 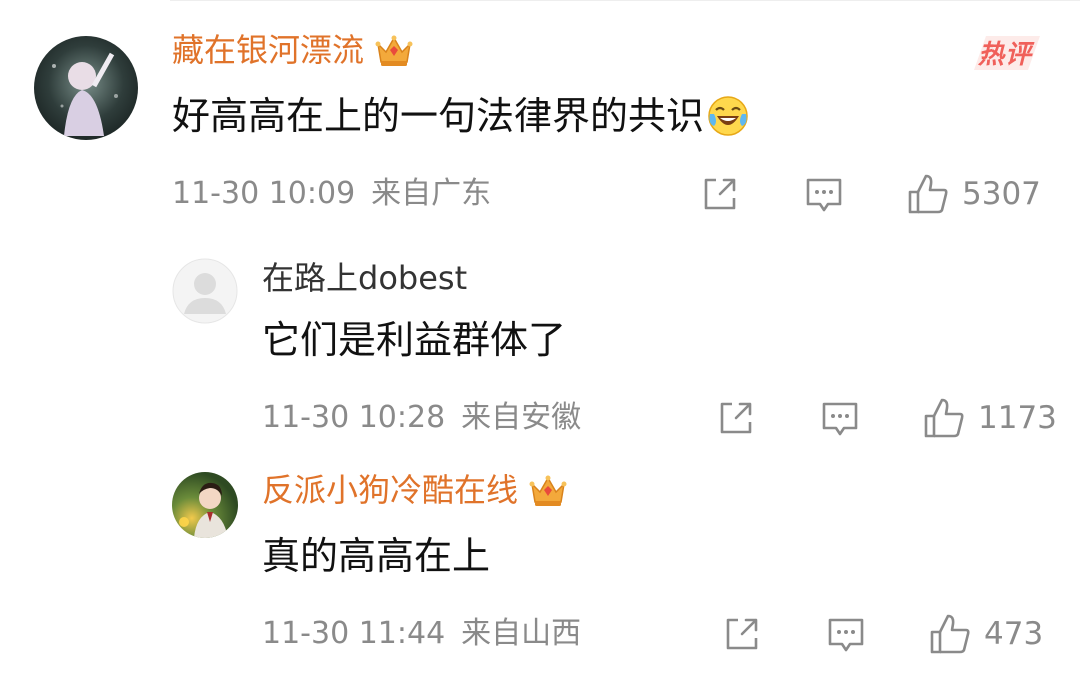 I want to click on comment-time: 11-30 10:09, so click(x=264, y=193).